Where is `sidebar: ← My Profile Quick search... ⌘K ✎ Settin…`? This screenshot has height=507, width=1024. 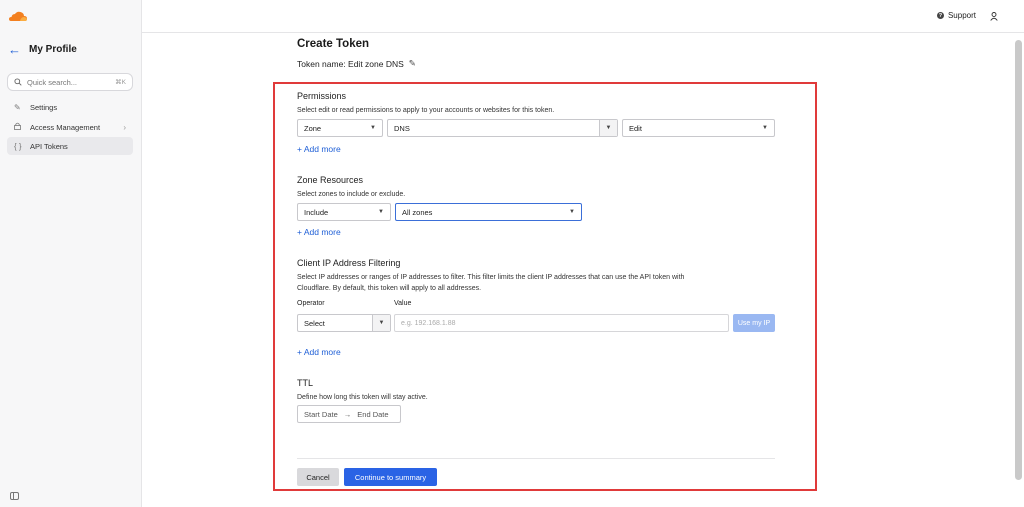 sidebar: ← My Profile Quick search... ⌘K ✎ Settin… is located at coordinates (71, 253).